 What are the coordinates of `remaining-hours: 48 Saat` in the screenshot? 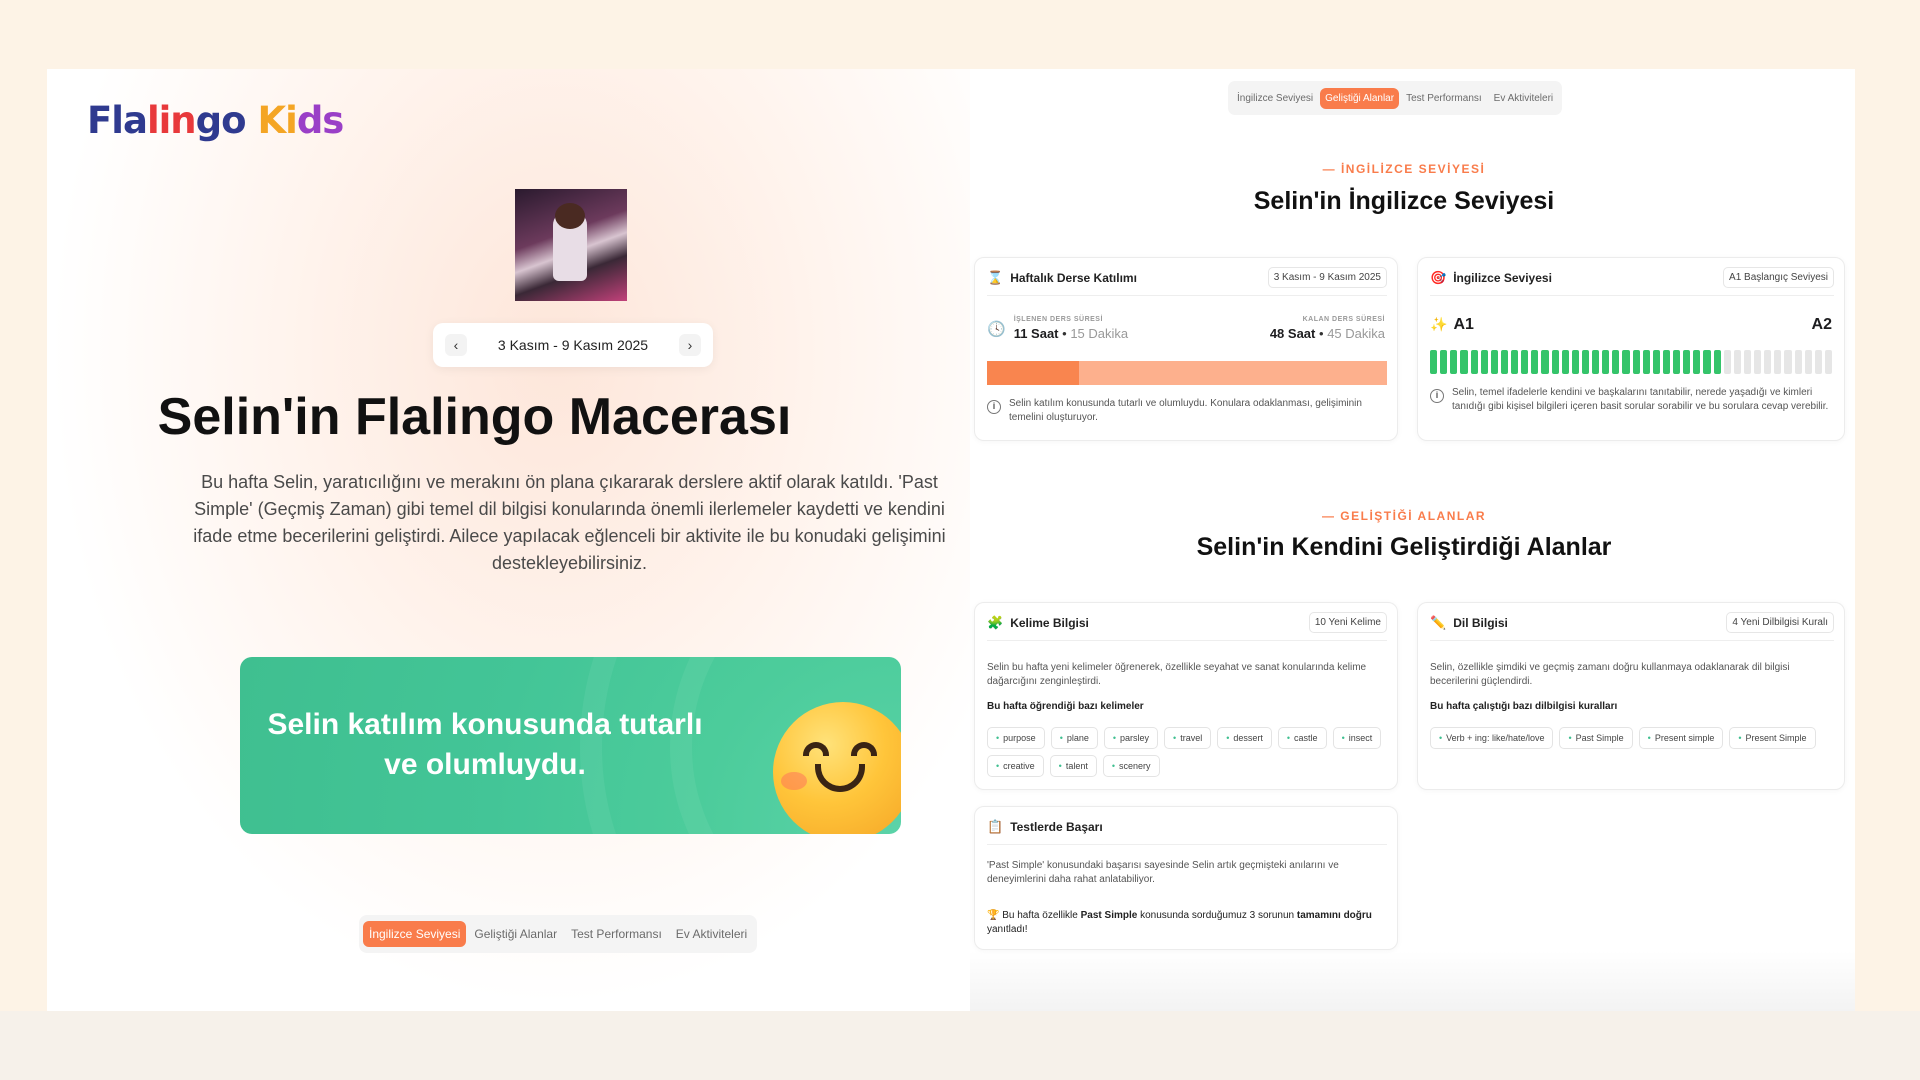 It's located at (1292, 333).